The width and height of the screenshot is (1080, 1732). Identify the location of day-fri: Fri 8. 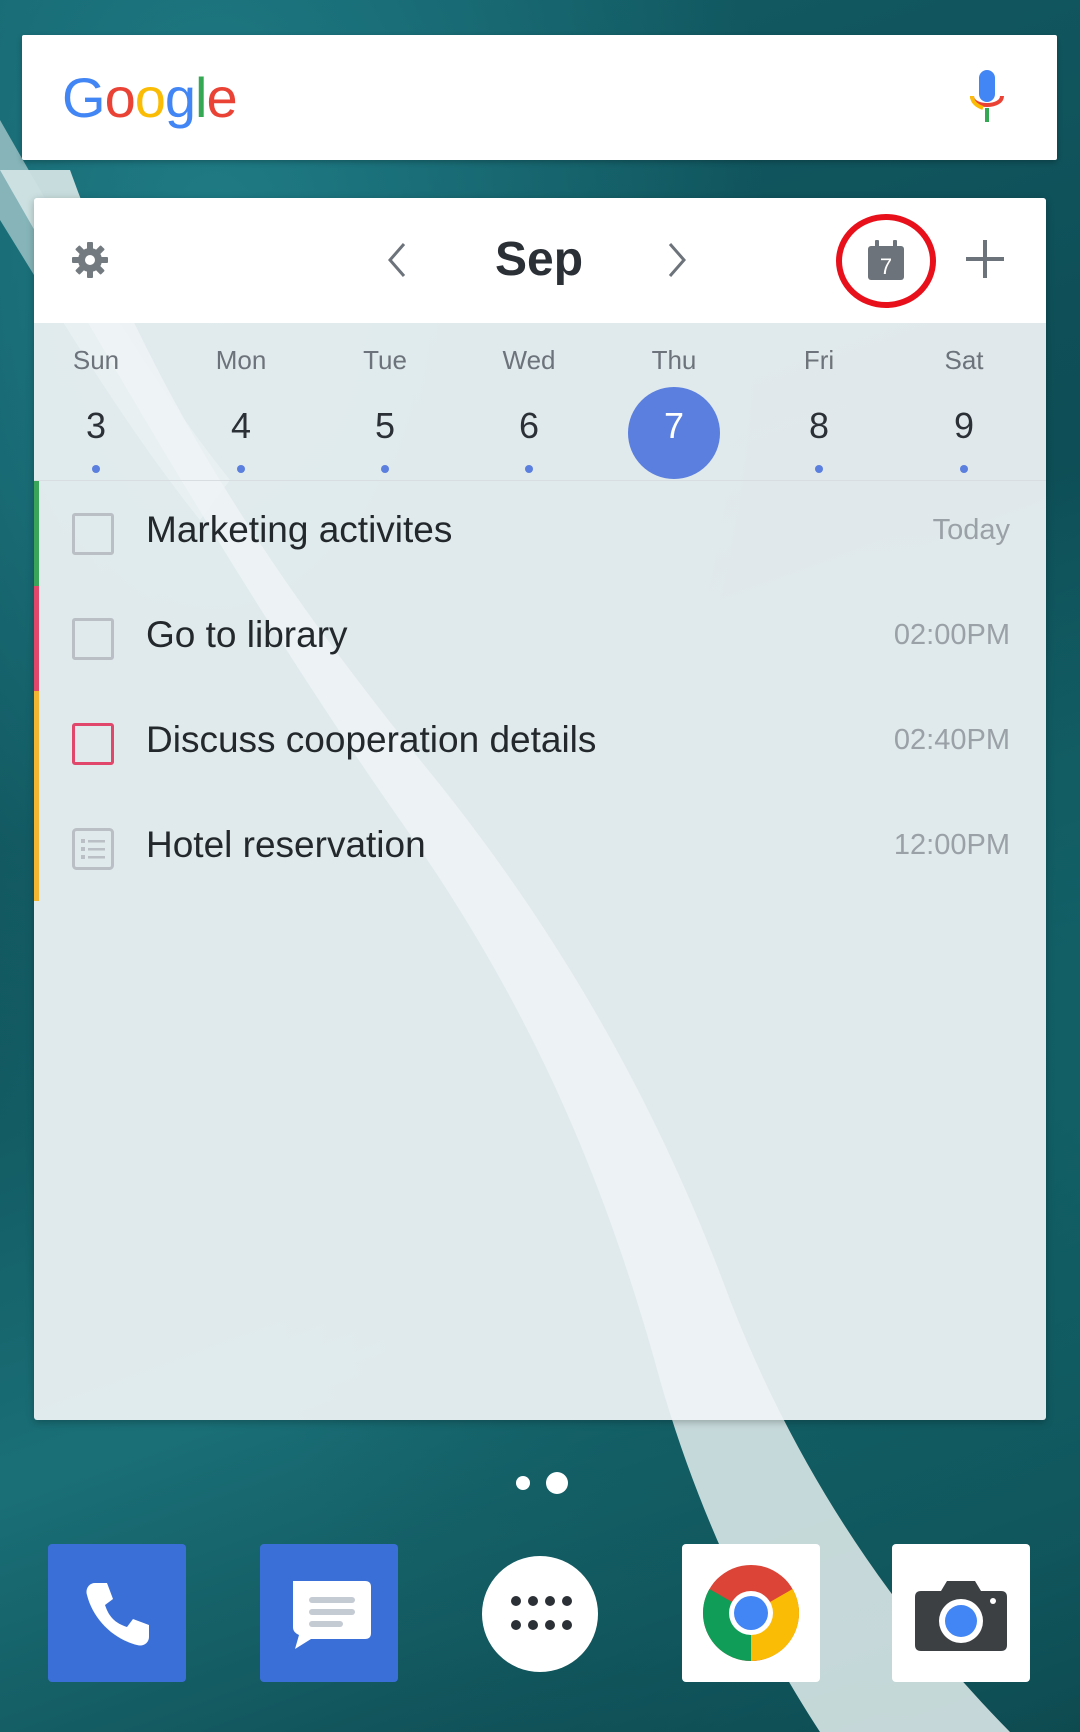
(819, 402).